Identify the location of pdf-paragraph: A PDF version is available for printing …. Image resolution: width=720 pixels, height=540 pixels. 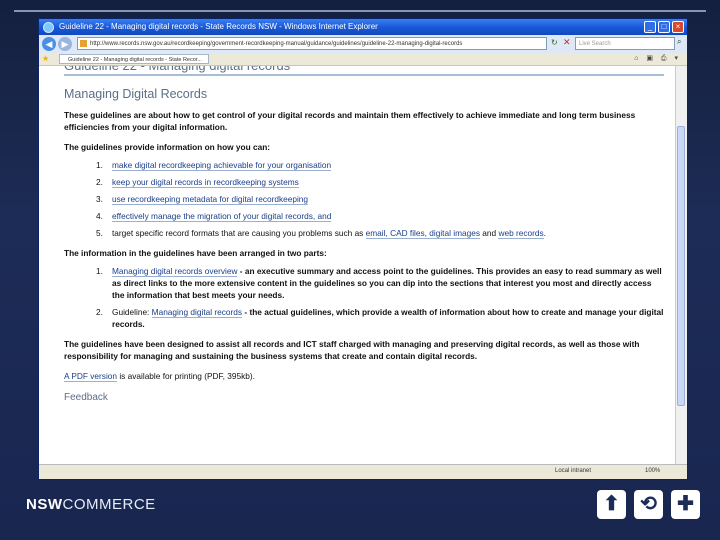
(159, 376).